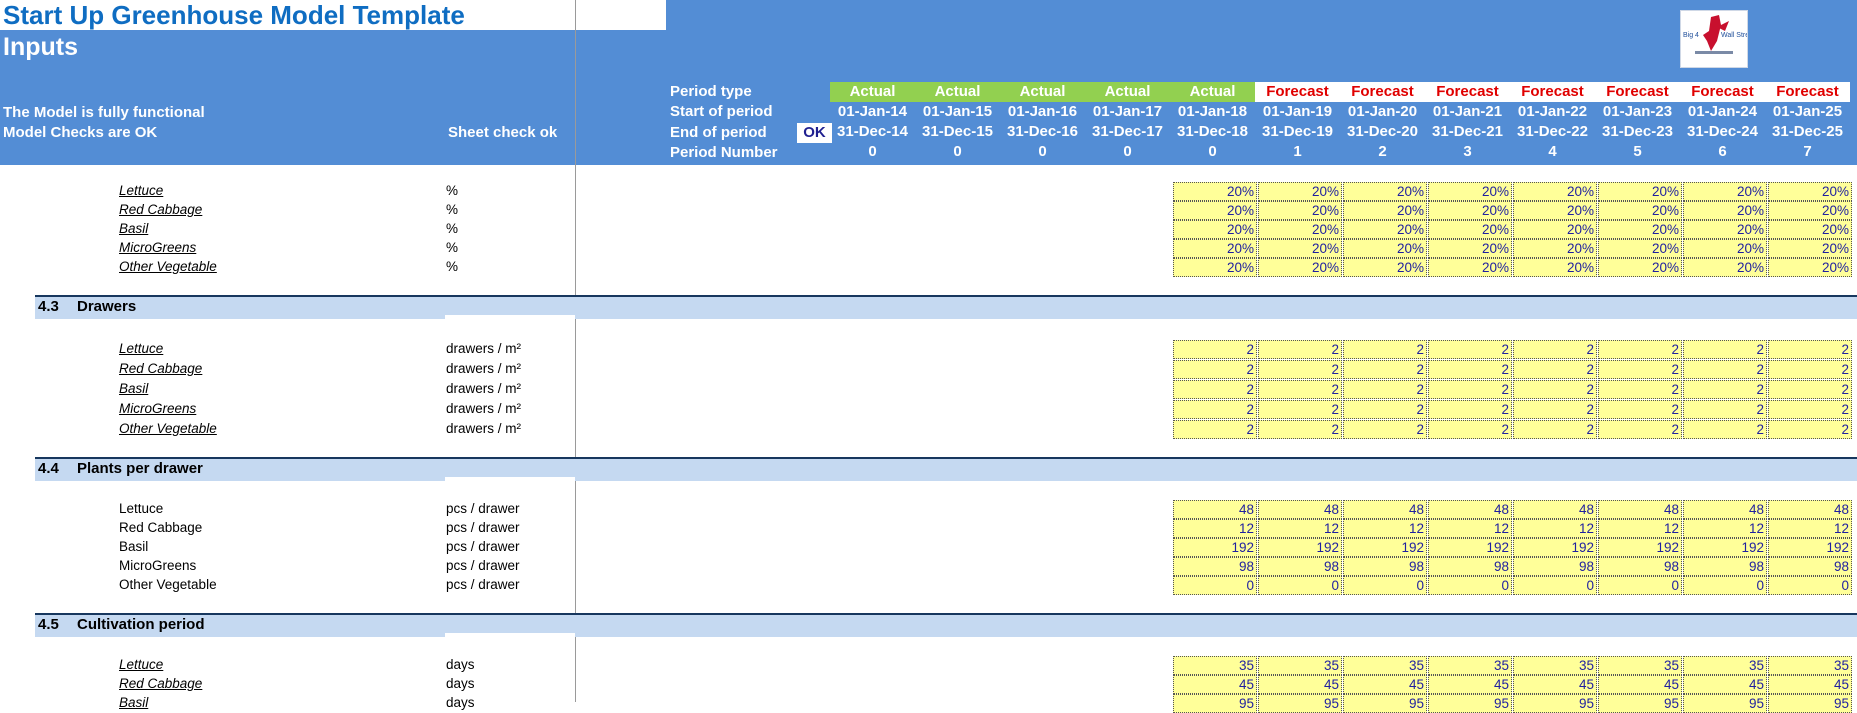 This screenshot has width=1857, height=713. What do you see at coordinates (133, 703) in the screenshot?
I see `row-label: Basil` at bounding box center [133, 703].